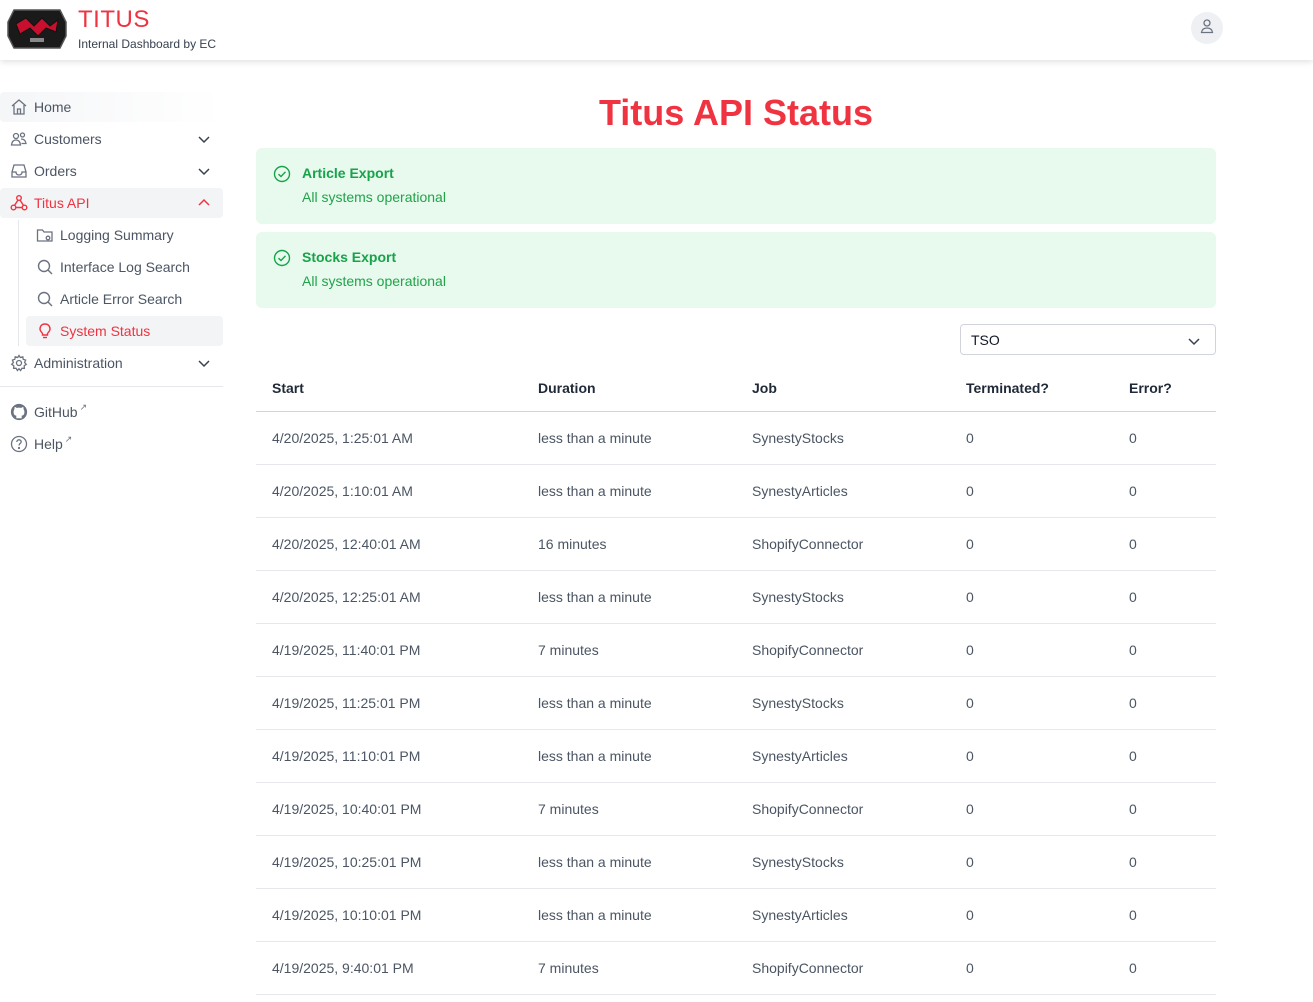  Describe the element at coordinates (1207, 28) in the screenshot. I see `user-avatar-button` at that location.